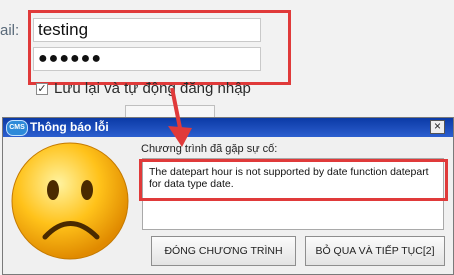 This screenshot has width=454, height=275. I want to click on arrow-icon, so click(180, 117).